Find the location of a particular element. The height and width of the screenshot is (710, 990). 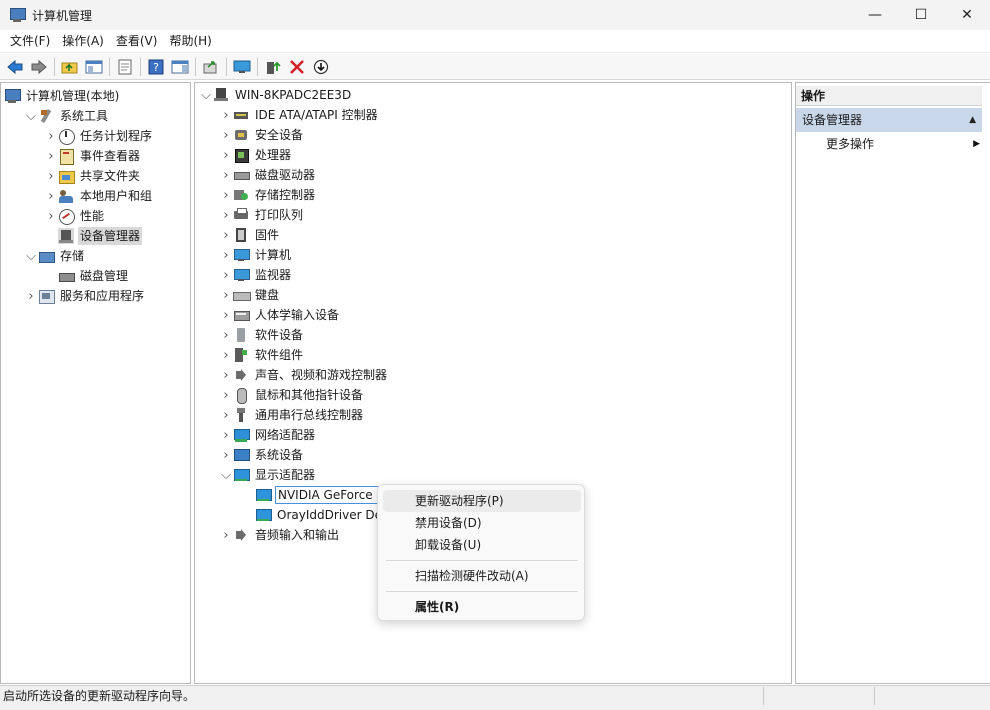

menu-file: 文件(F) is located at coordinates (30, 41).